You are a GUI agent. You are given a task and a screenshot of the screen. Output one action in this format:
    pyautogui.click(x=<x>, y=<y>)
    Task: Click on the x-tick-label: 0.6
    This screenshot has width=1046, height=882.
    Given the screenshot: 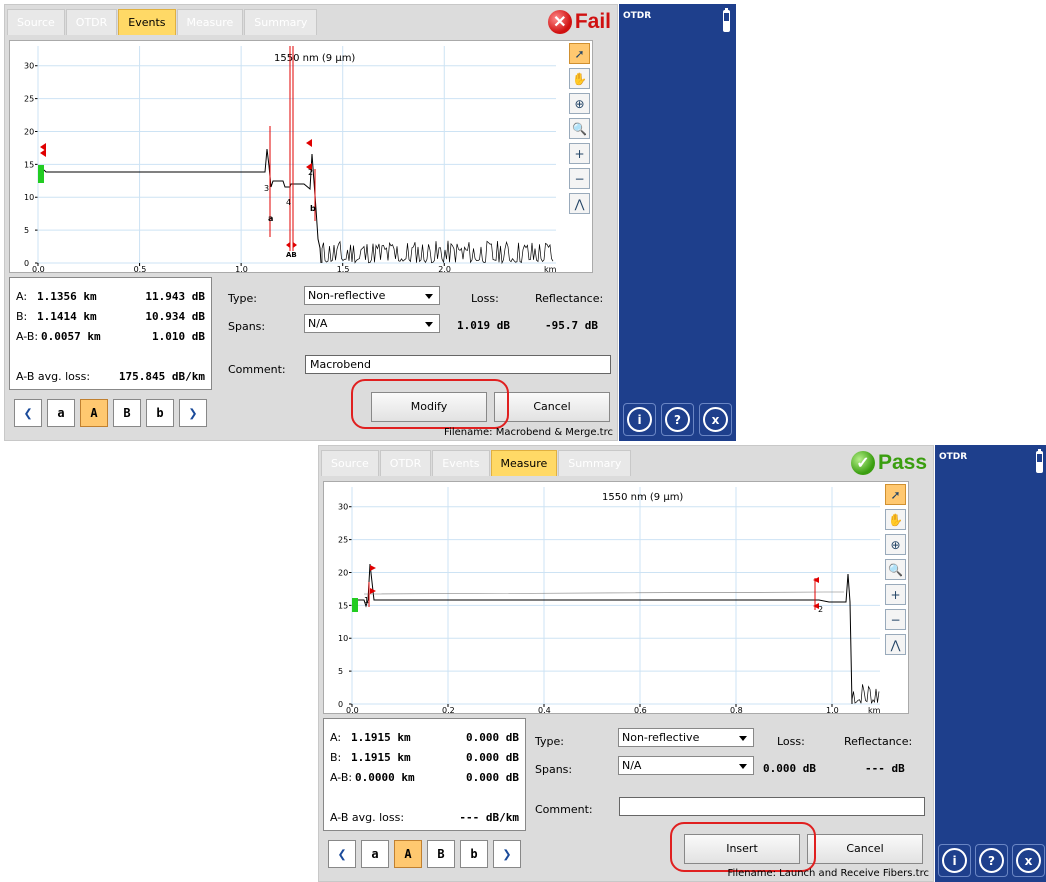 What is the action you would take?
    pyautogui.click(x=640, y=709)
    